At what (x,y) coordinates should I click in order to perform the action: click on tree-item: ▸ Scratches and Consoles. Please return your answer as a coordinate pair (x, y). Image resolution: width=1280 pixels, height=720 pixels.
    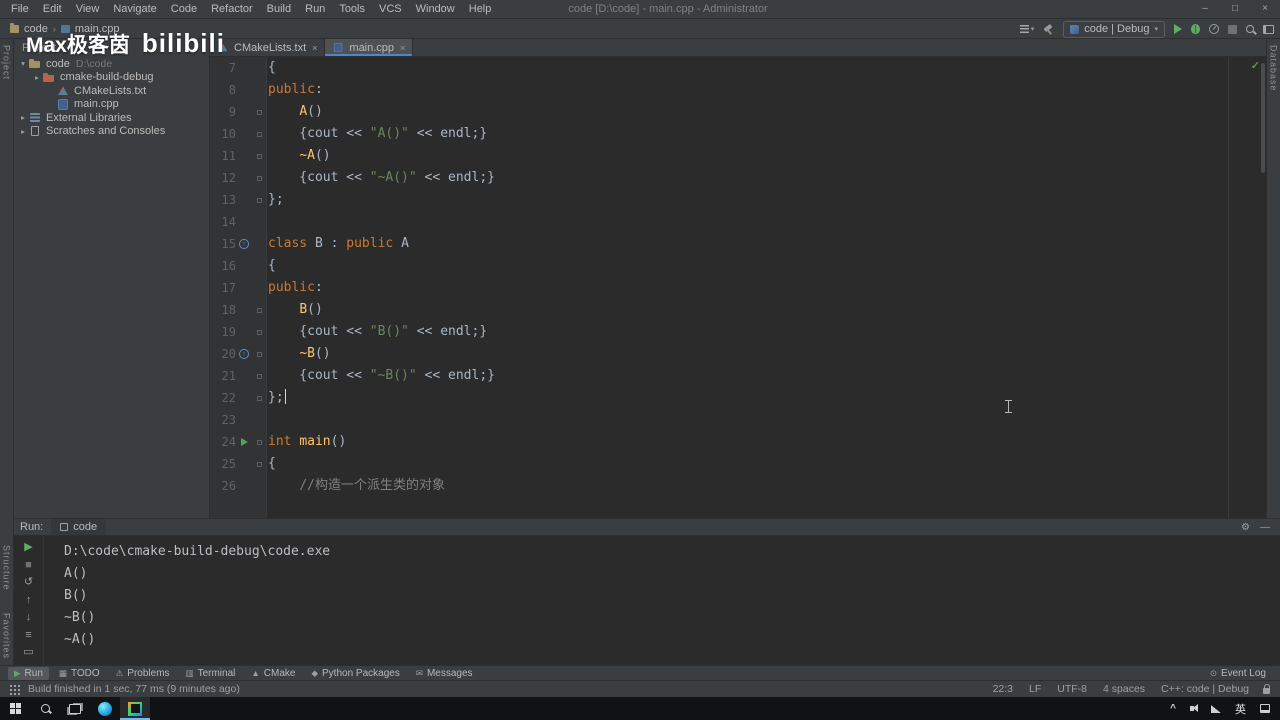
    Looking at the image, I should click on (111, 132).